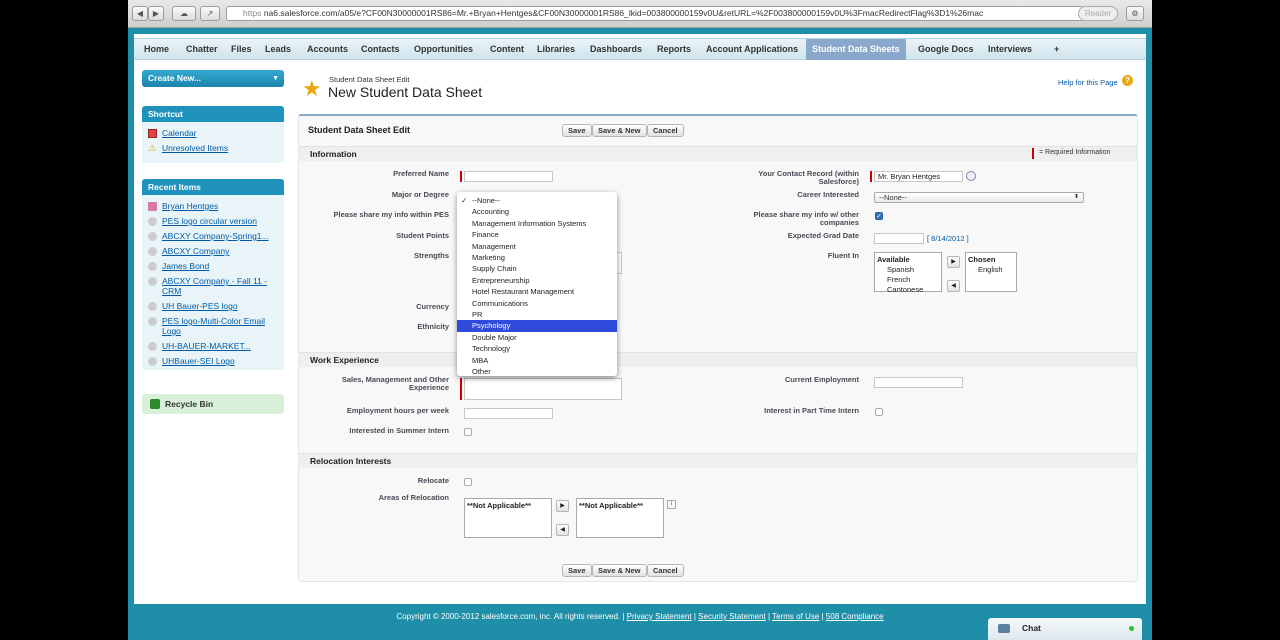 The image size is (1280, 640). What do you see at coordinates (537, 348) in the screenshot?
I see `major-option: Technology` at bounding box center [537, 348].